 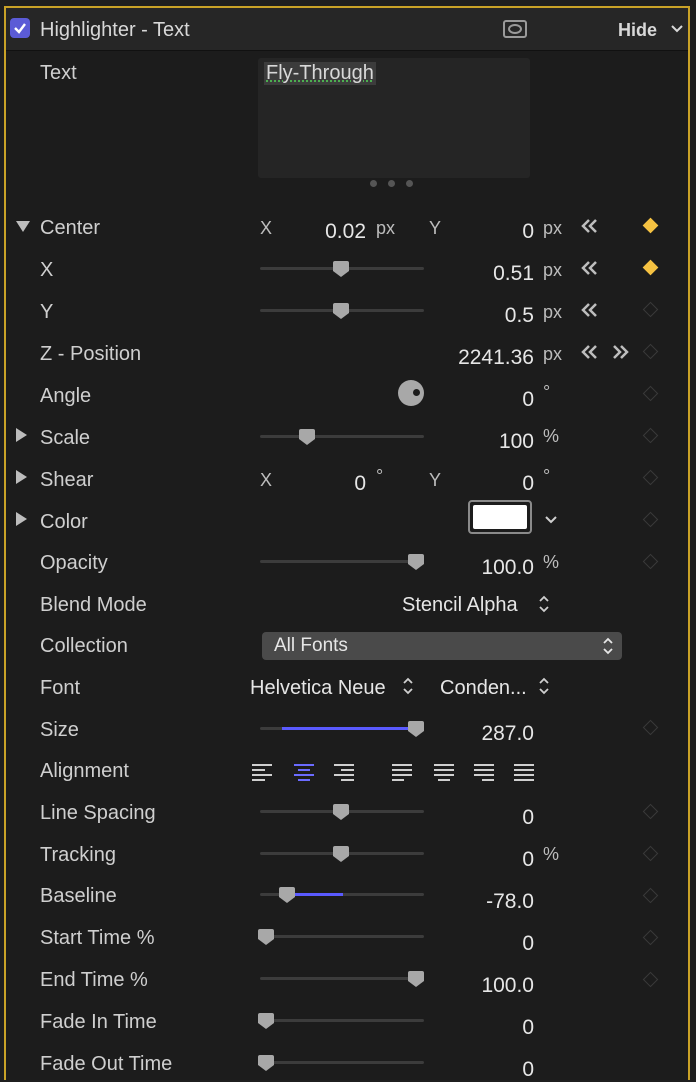 What do you see at coordinates (266, 480) in the screenshot?
I see `shear-x-label: X` at bounding box center [266, 480].